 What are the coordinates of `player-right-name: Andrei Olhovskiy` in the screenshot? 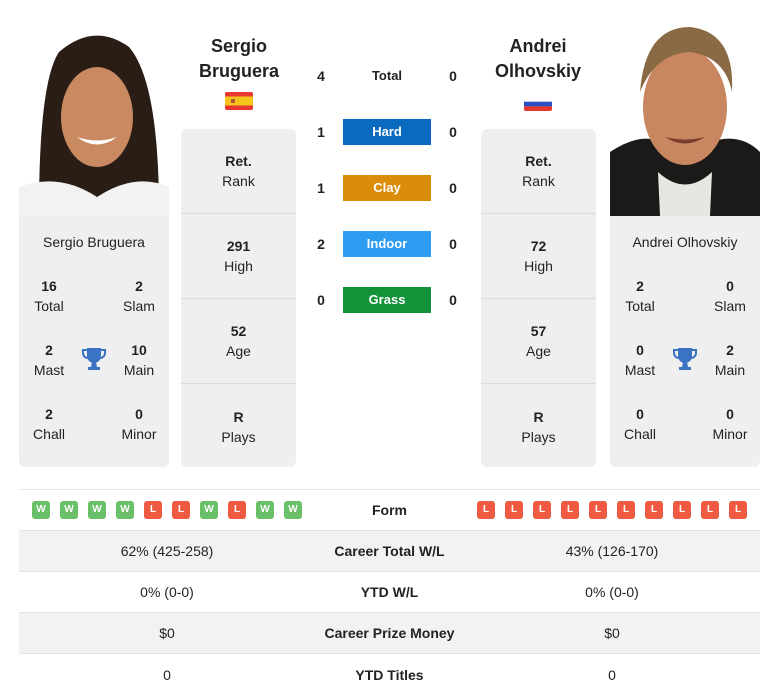 It's located at (538, 59).